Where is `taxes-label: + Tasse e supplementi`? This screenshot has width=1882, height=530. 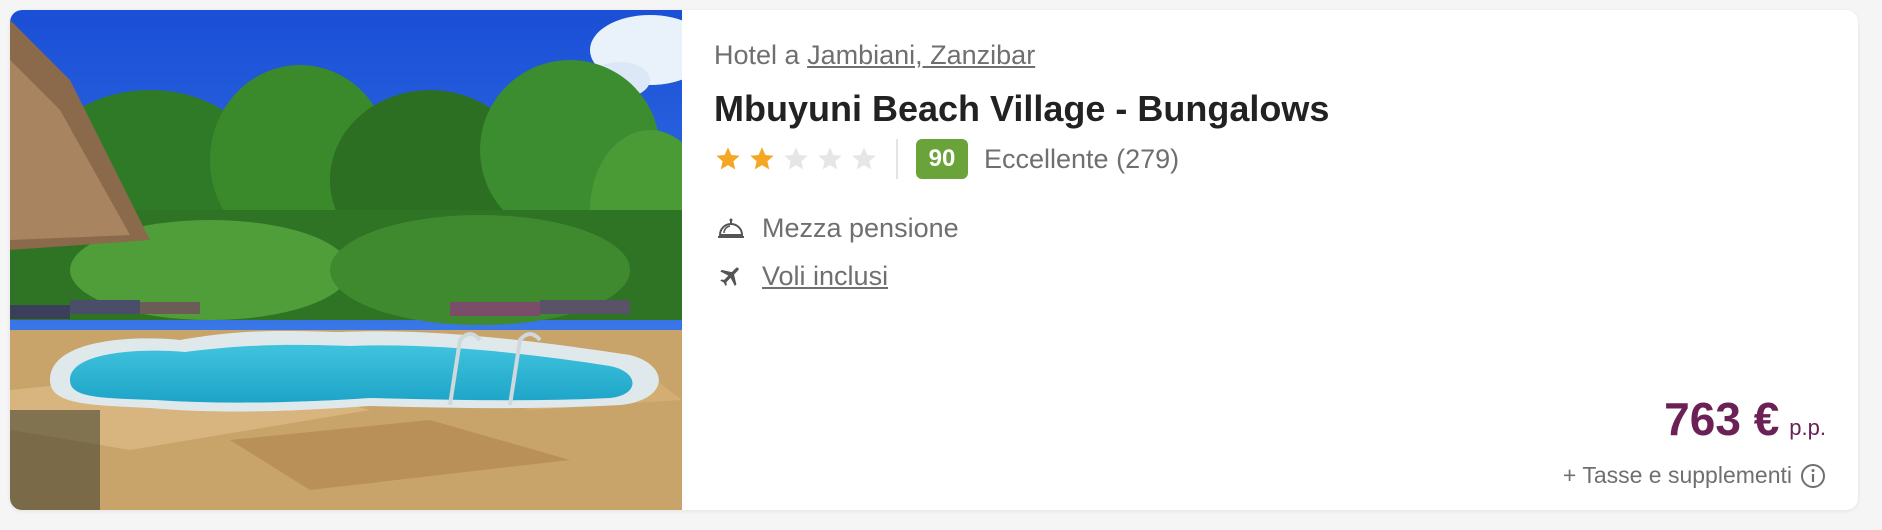 taxes-label: + Tasse e supplementi is located at coordinates (1677, 475).